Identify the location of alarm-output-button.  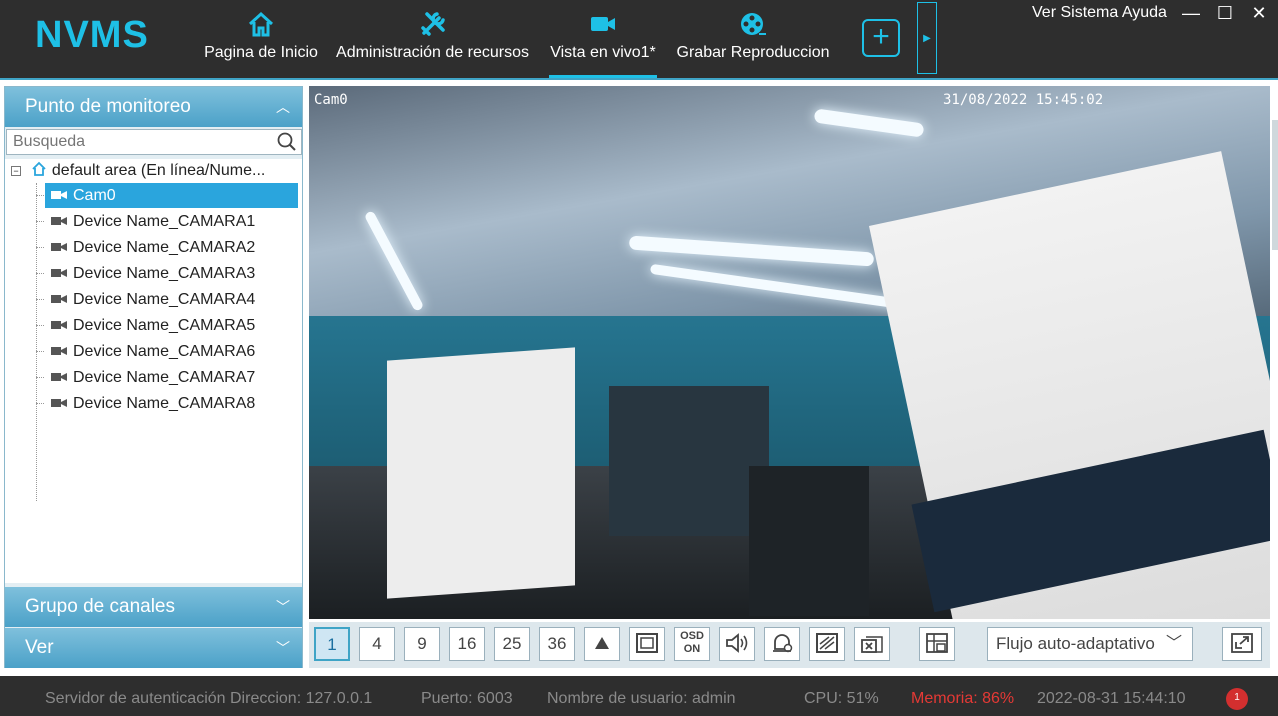
(782, 644).